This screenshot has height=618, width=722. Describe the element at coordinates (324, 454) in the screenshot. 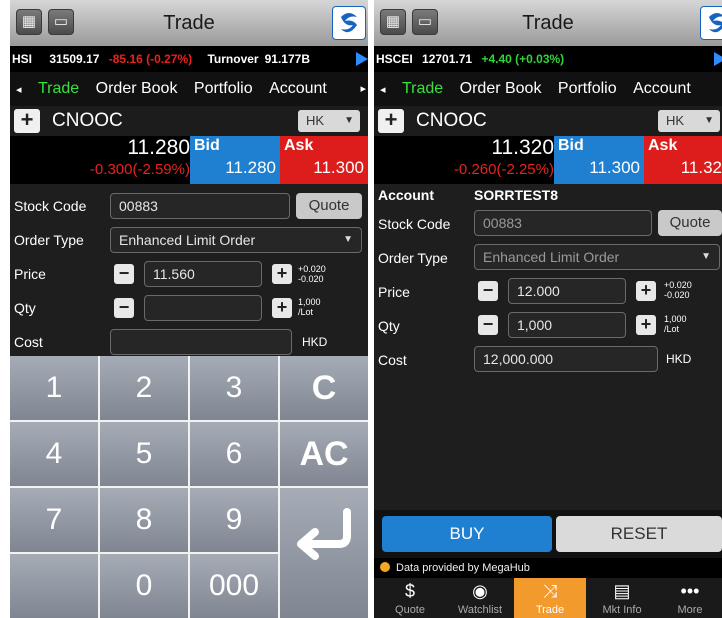

I see `key-all-clear: AC` at that location.